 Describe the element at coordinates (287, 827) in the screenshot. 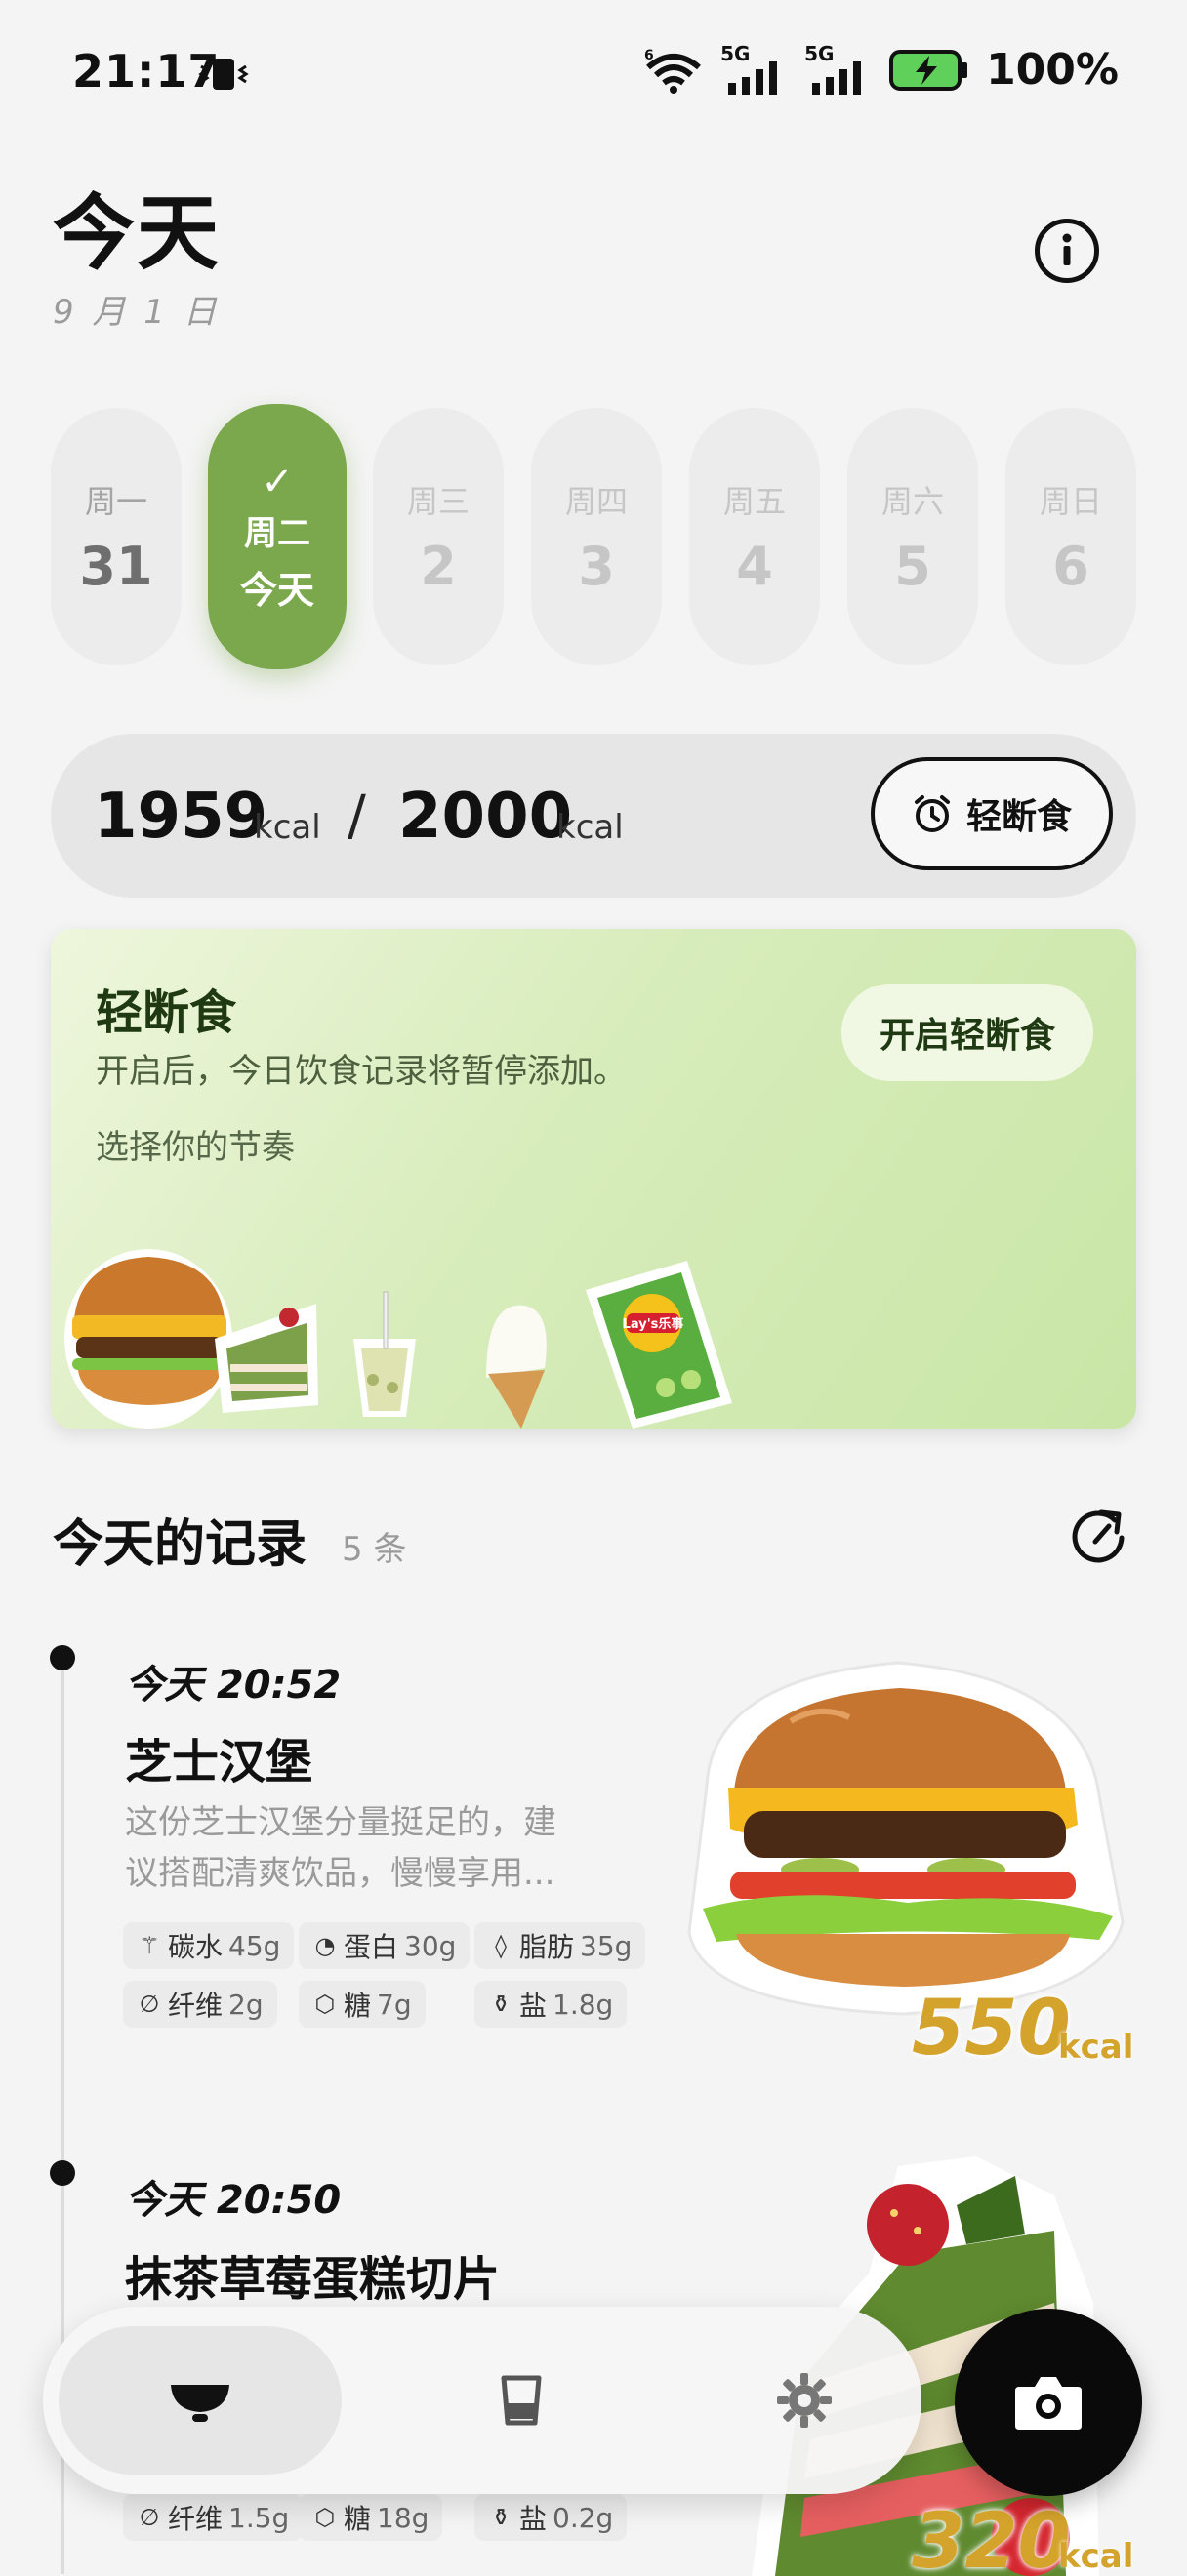

I see `calories-consumed-unit: kcal` at that location.